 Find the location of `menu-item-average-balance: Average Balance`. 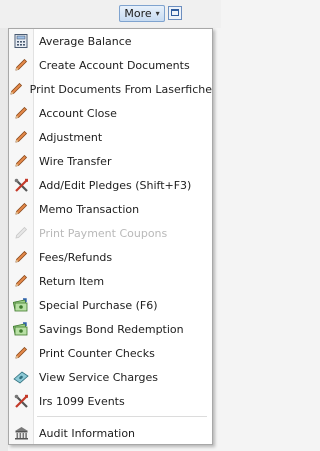

menu-item-average-balance: Average Balance is located at coordinates (110, 41).